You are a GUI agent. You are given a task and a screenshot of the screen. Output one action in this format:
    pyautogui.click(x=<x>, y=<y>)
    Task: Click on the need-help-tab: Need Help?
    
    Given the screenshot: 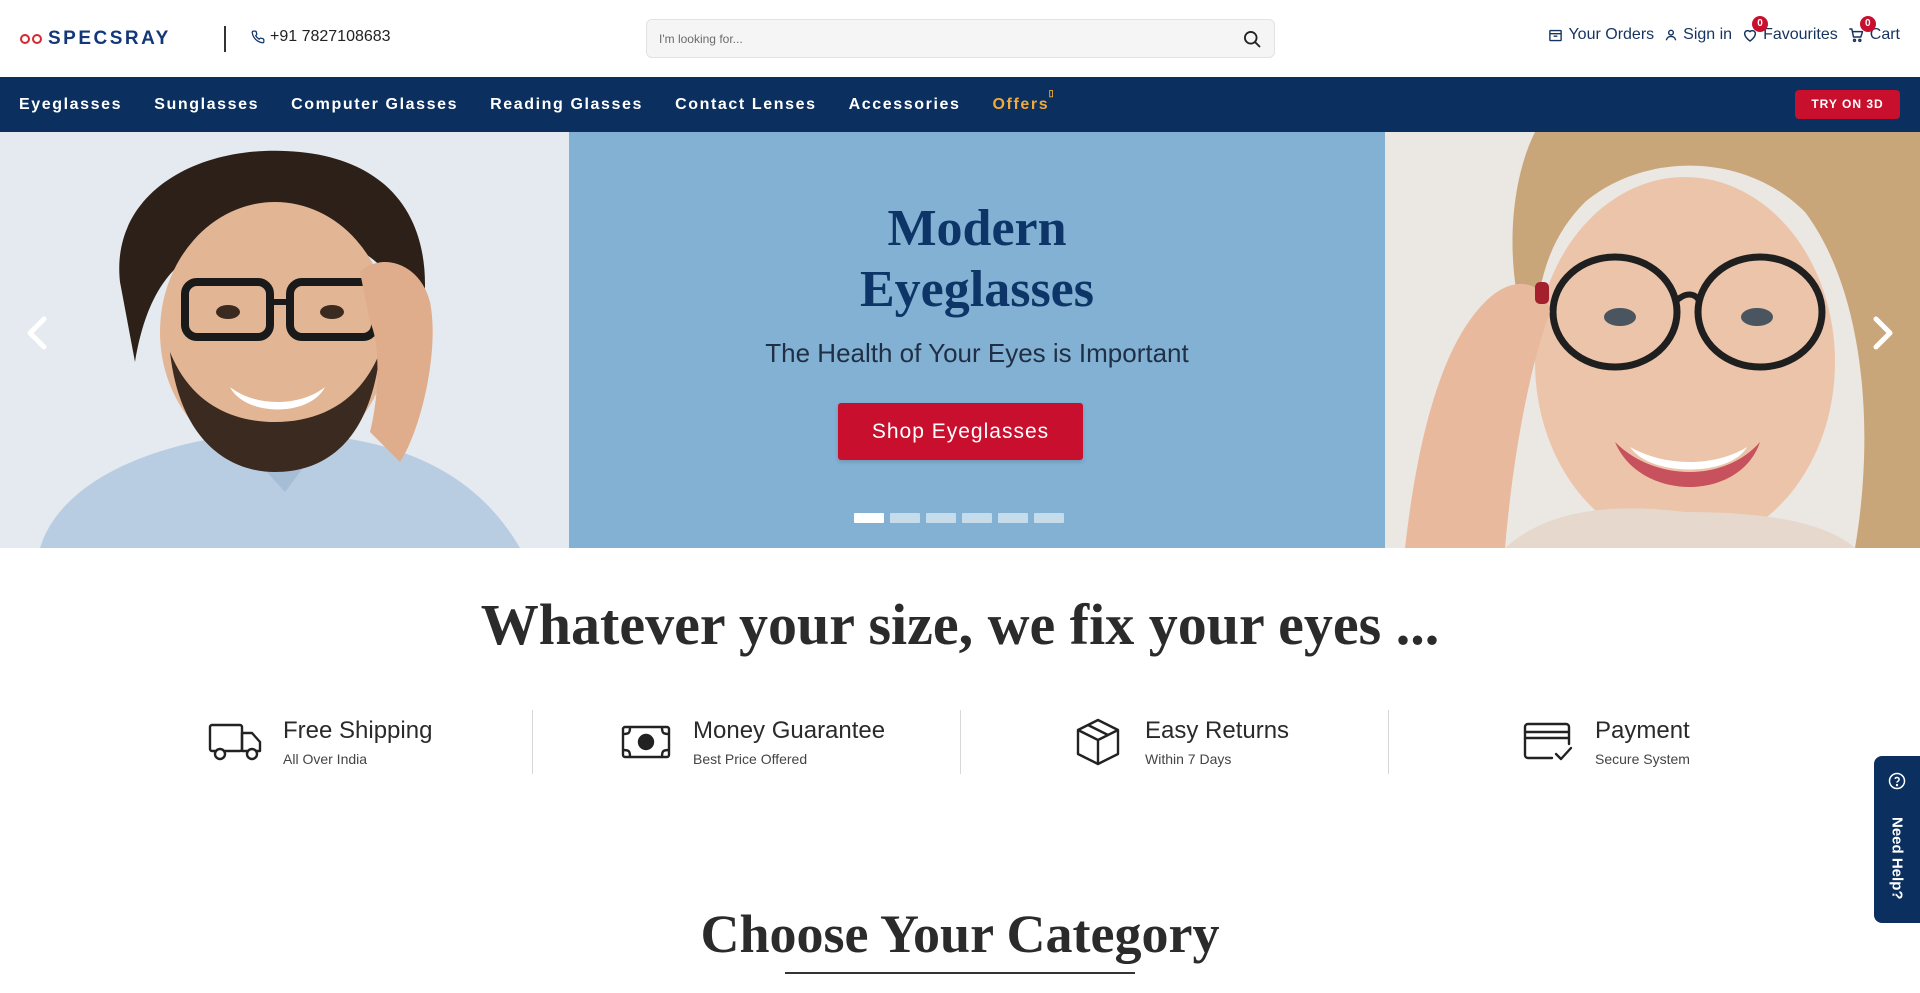 What is the action you would take?
    pyautogui.click(x=1897, y=839)
    